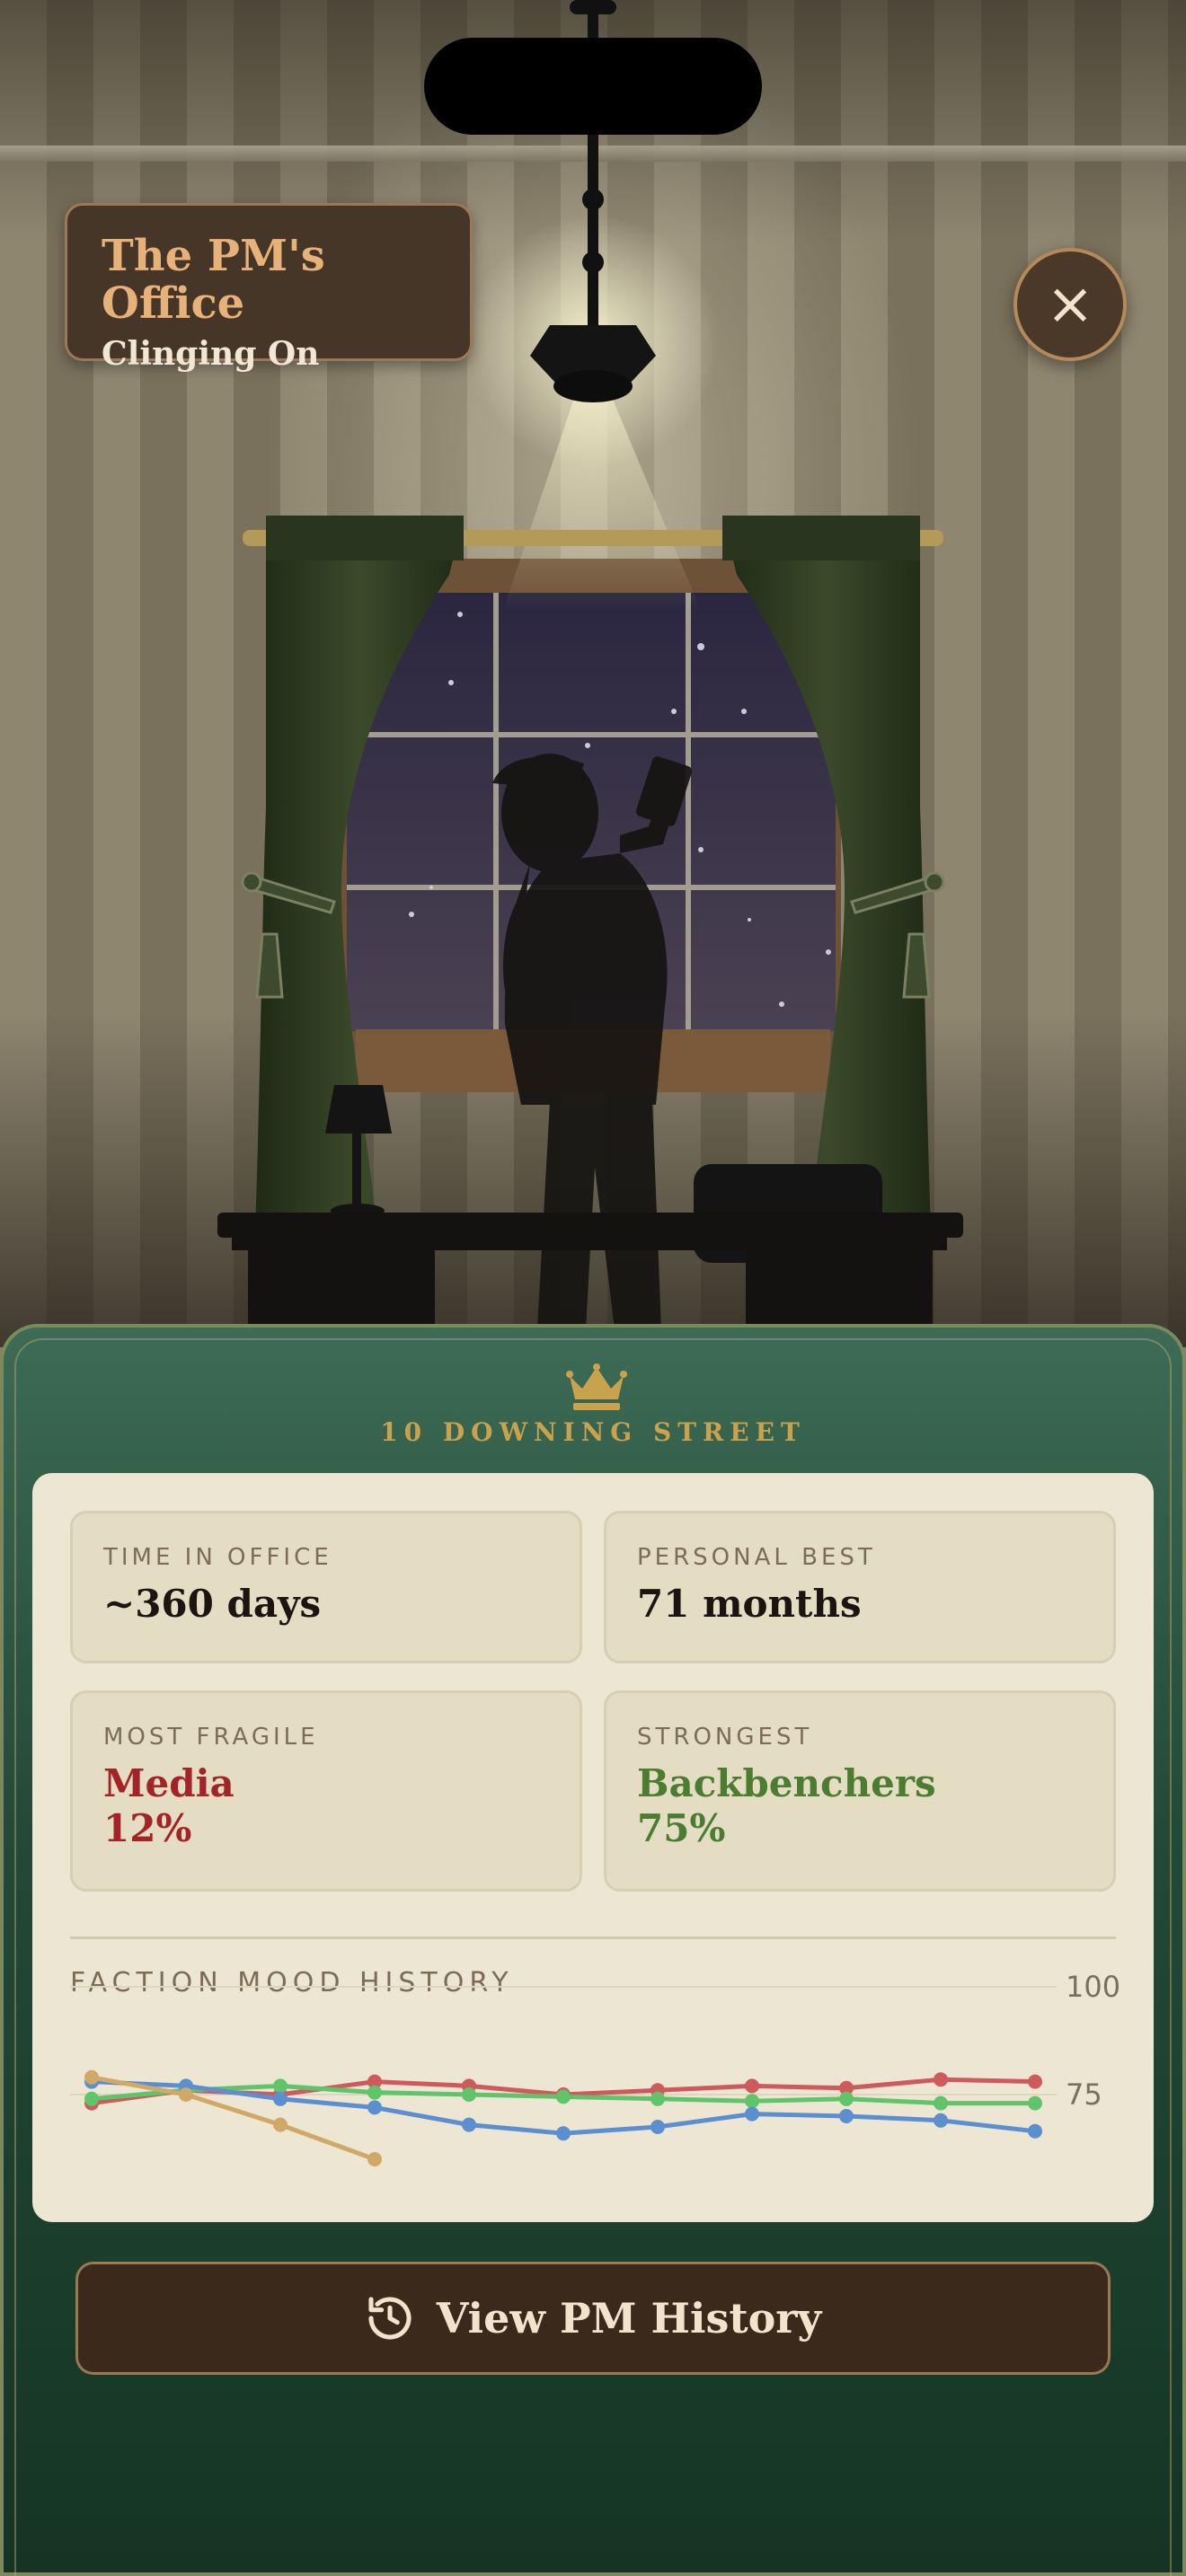 The height and width of the screenshot is (2576, 1186). Describe the element at coordinates (596, 1386) in the screenshot. I see `crown-icon` at that location.